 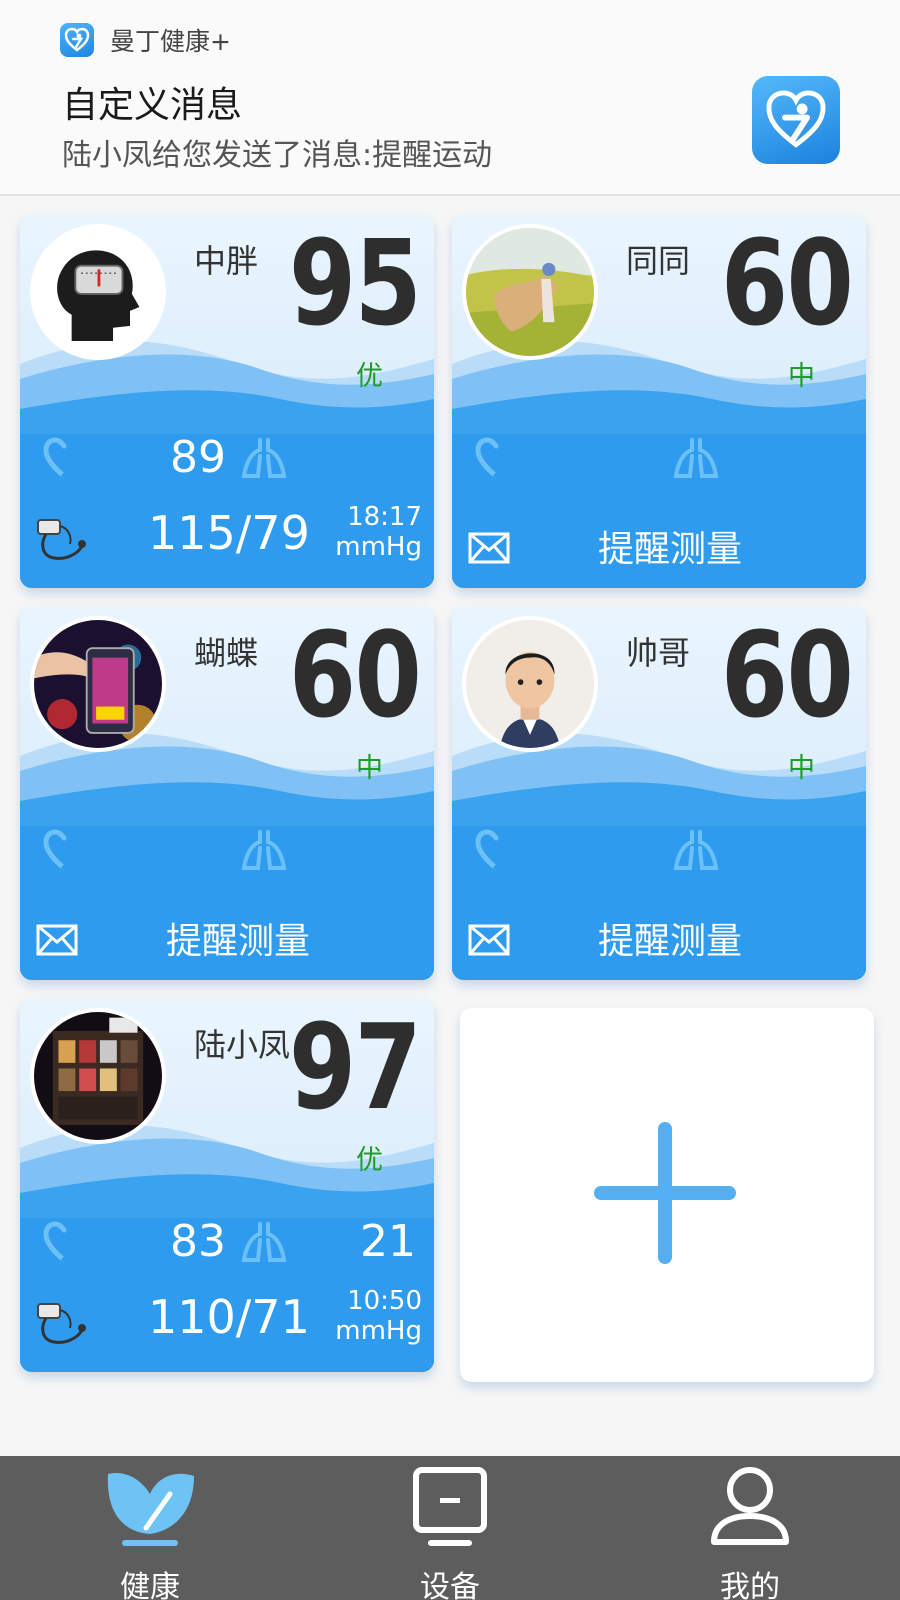 What do you see at coordinates (226, 653) in the screenshot?
I see `member-name: 蝴蝶` at bounding box center [226, 653].